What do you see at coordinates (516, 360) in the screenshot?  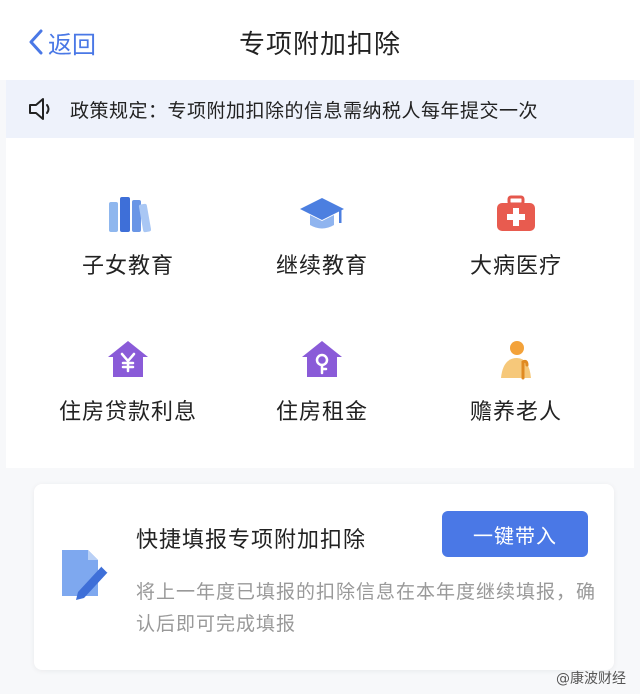 I see `elderly-person-icon` at bounding box center [516, 360].